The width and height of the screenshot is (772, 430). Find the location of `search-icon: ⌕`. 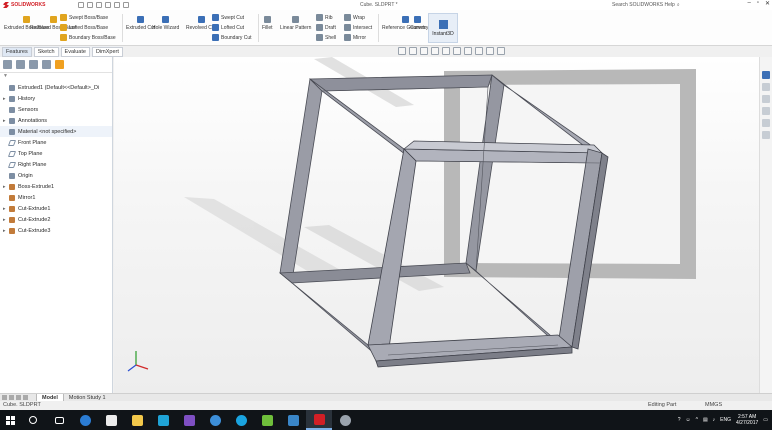

search-icon: ⌕ is located at coordinates (678, 5).